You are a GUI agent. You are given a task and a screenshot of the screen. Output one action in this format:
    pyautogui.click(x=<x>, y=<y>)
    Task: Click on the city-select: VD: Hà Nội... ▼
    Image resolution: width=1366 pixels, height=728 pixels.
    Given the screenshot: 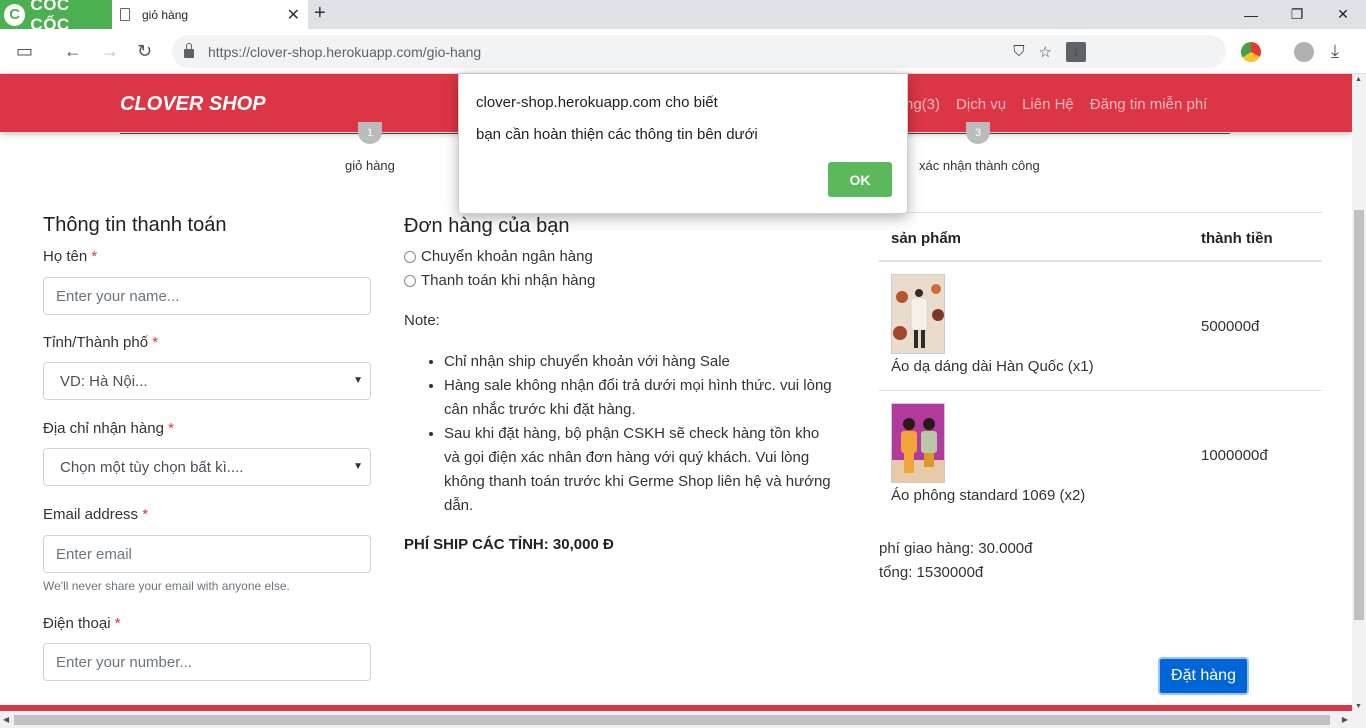 What is the action you would take?
    pyautogui.click(x=207, y=381)
    